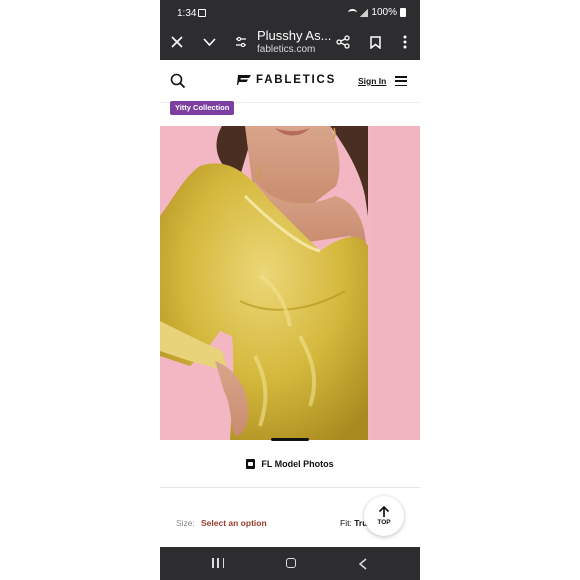  I want to click on share-icon, so click(343, 42).